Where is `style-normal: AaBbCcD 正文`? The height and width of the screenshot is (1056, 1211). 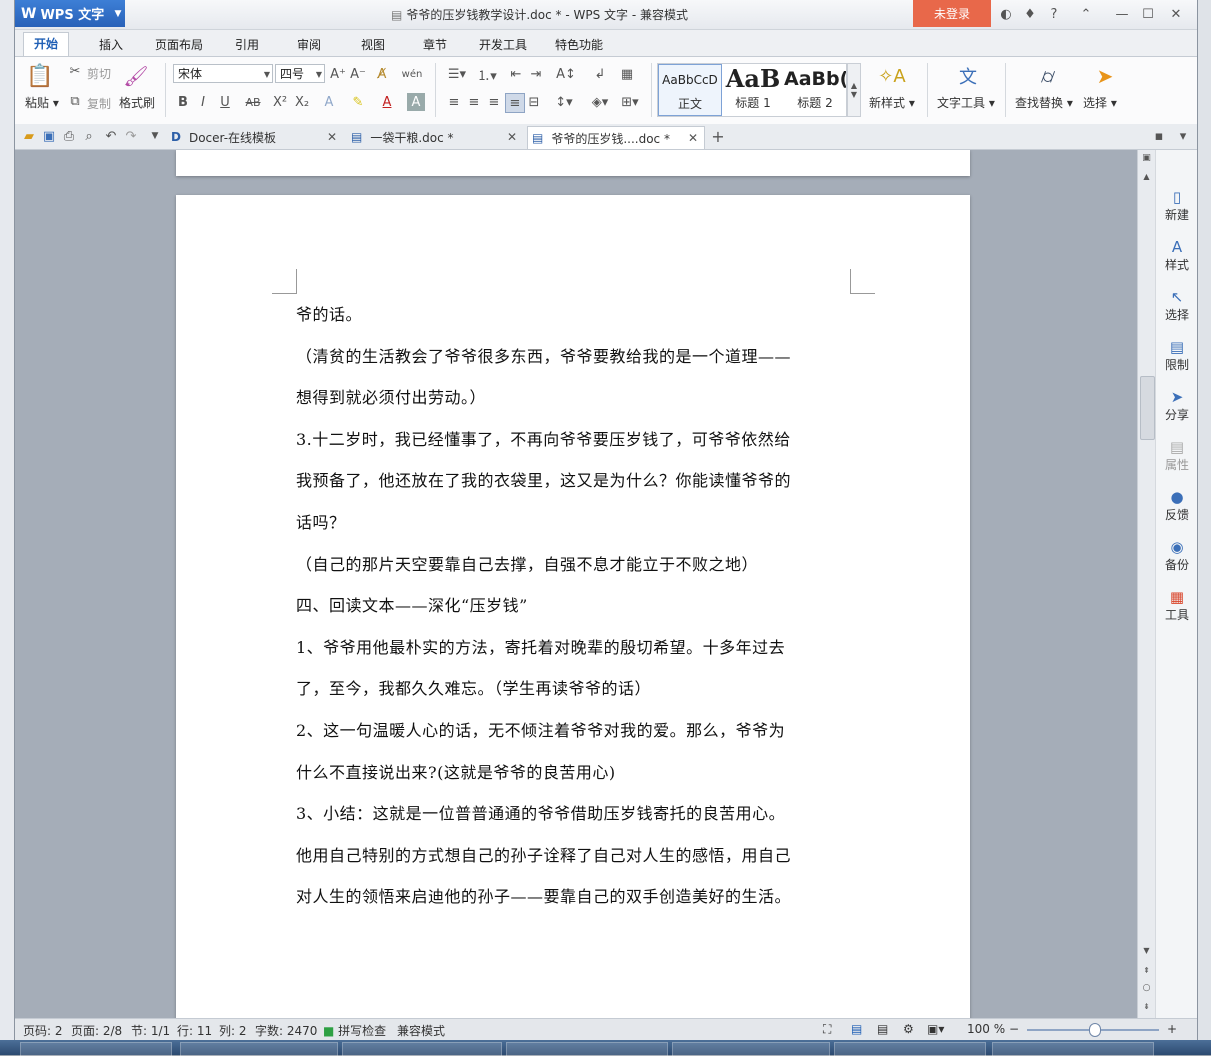
style-normal: AaBbCcD 正文 is located at coordinates (690, 90).